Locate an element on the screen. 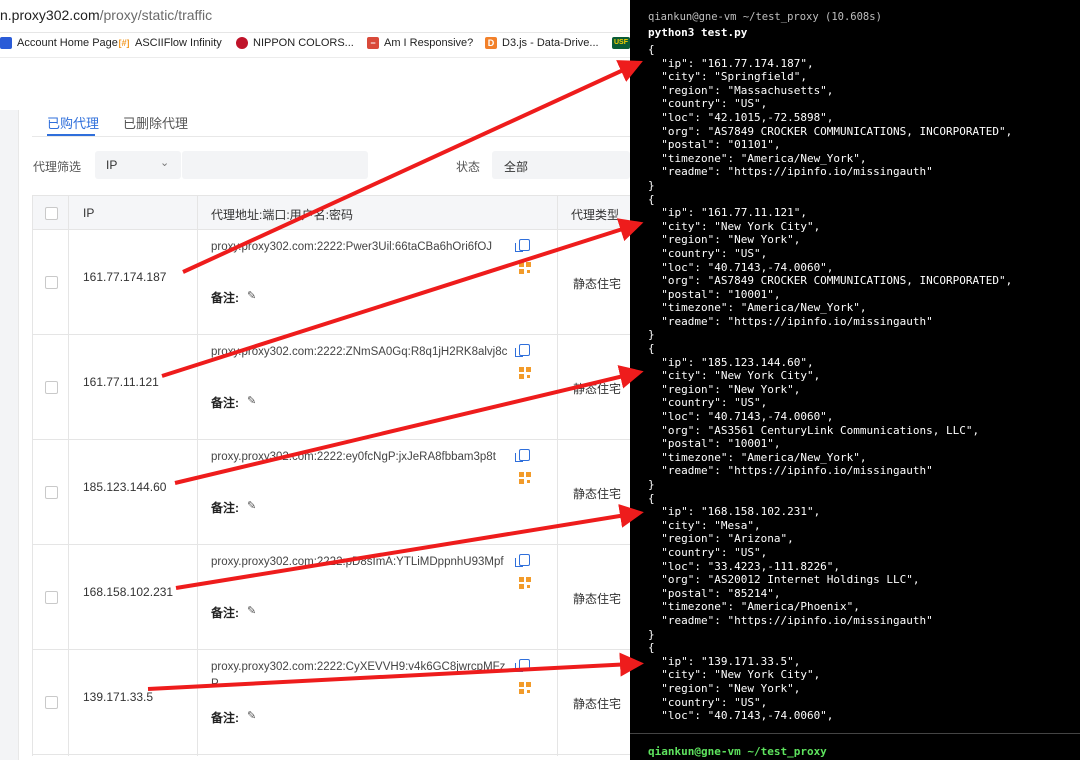 The width and height of the screenshot is (1080, 760). asciiflow-icon: [#] is located at coordinates (124, 43).